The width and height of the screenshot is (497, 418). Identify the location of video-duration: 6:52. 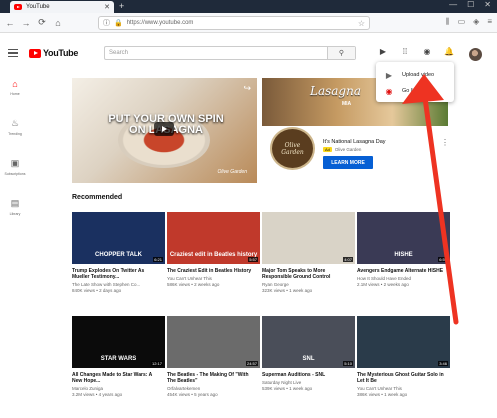
(443, 259).